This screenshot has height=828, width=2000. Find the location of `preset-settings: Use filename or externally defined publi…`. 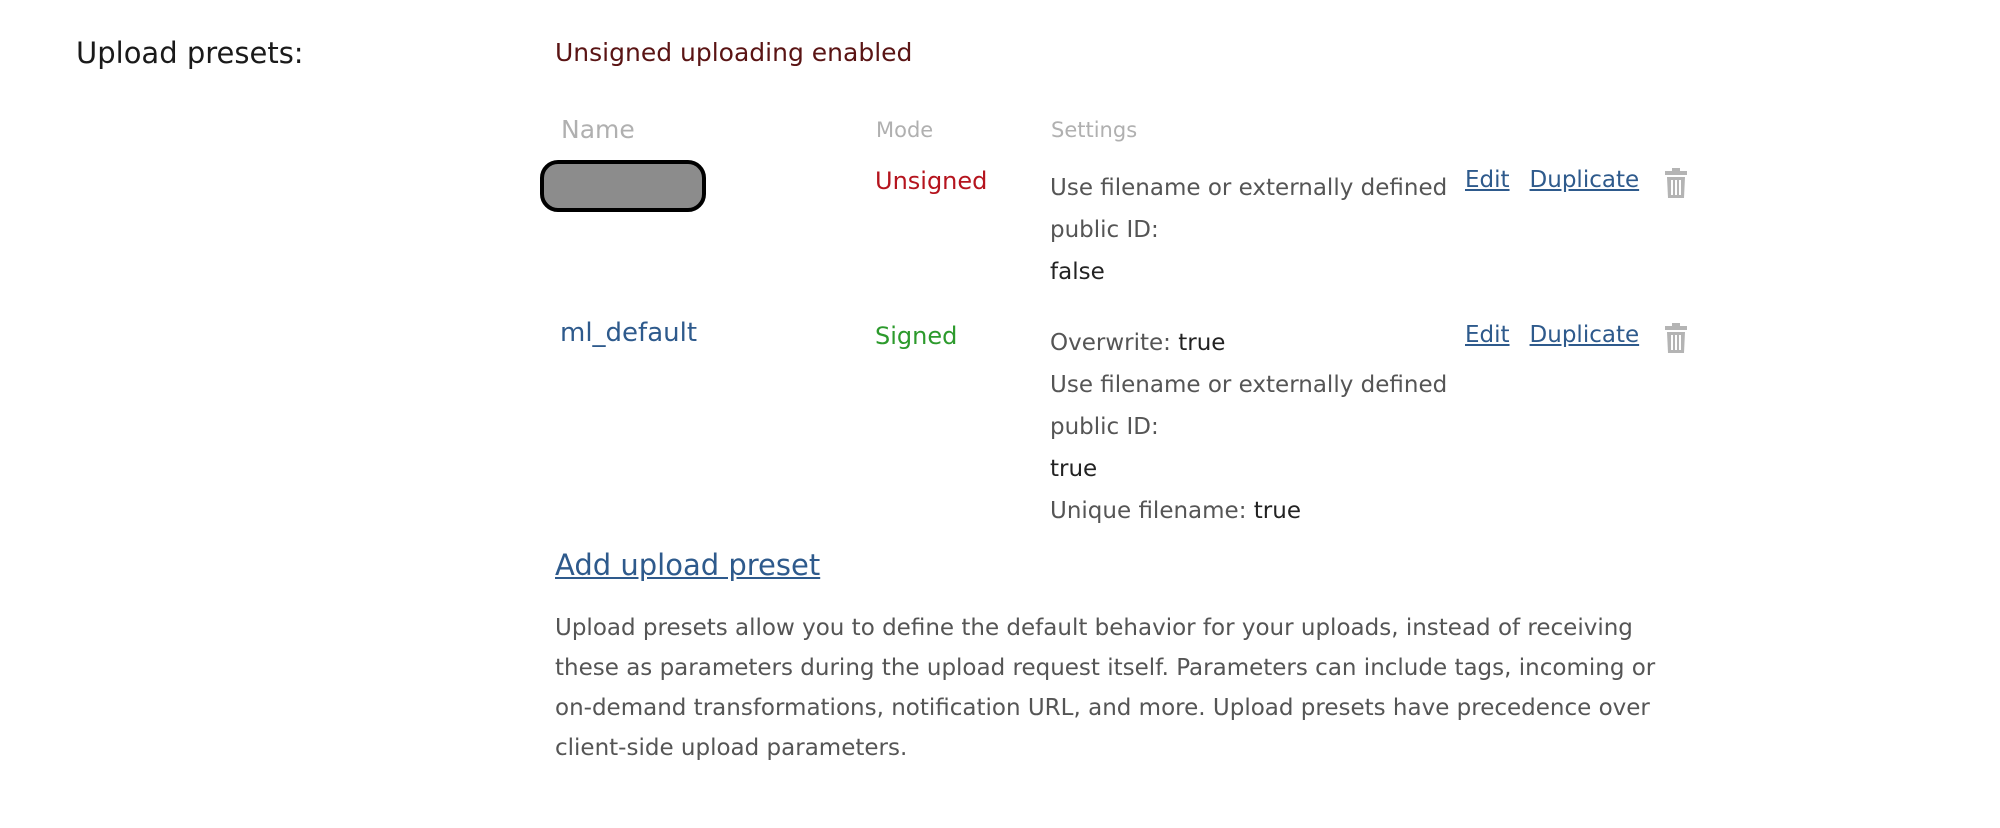

preset-settings: Use filename or externally defined publi… is located at coordinates (1250, 230).